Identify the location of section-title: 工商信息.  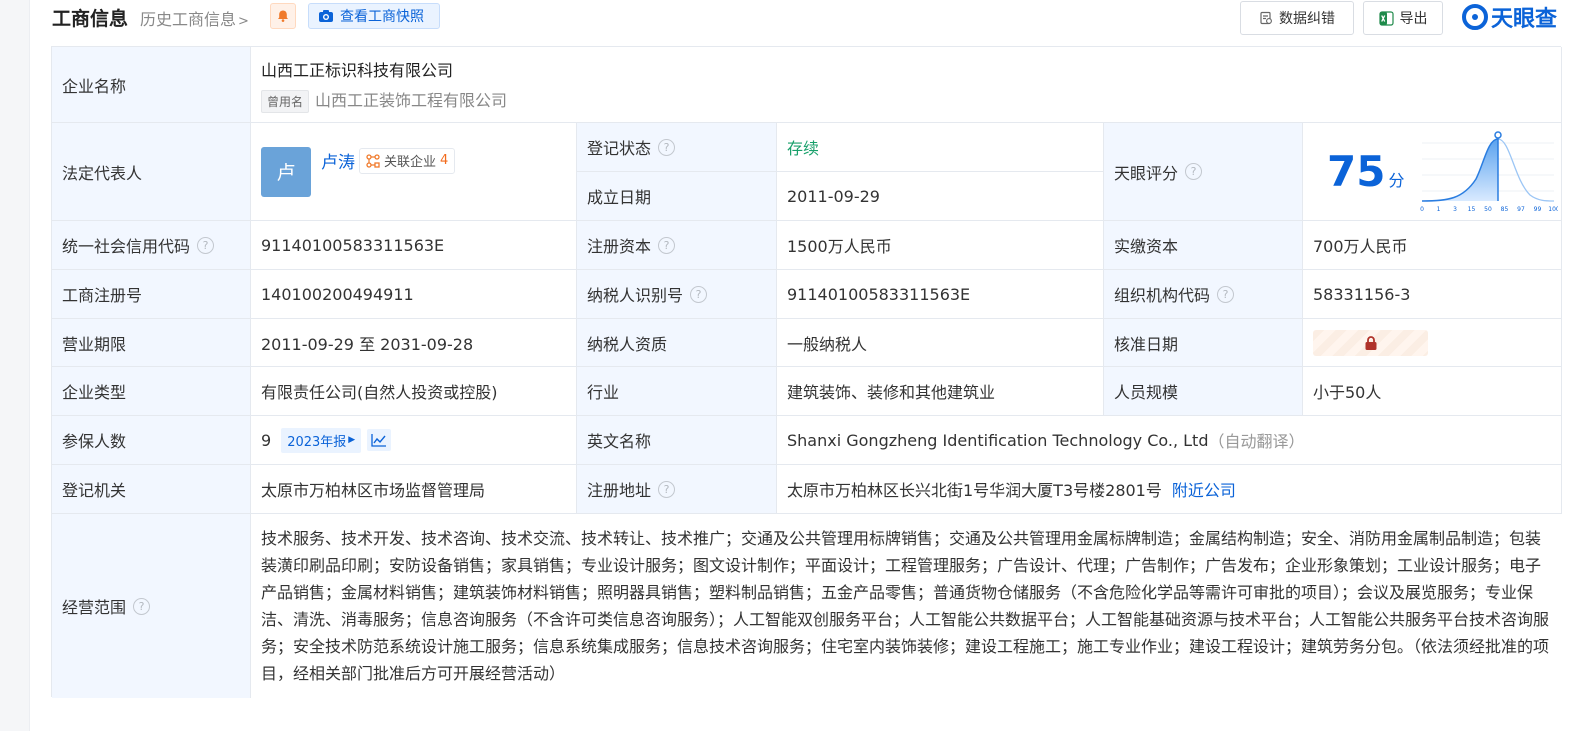
(90, 19).